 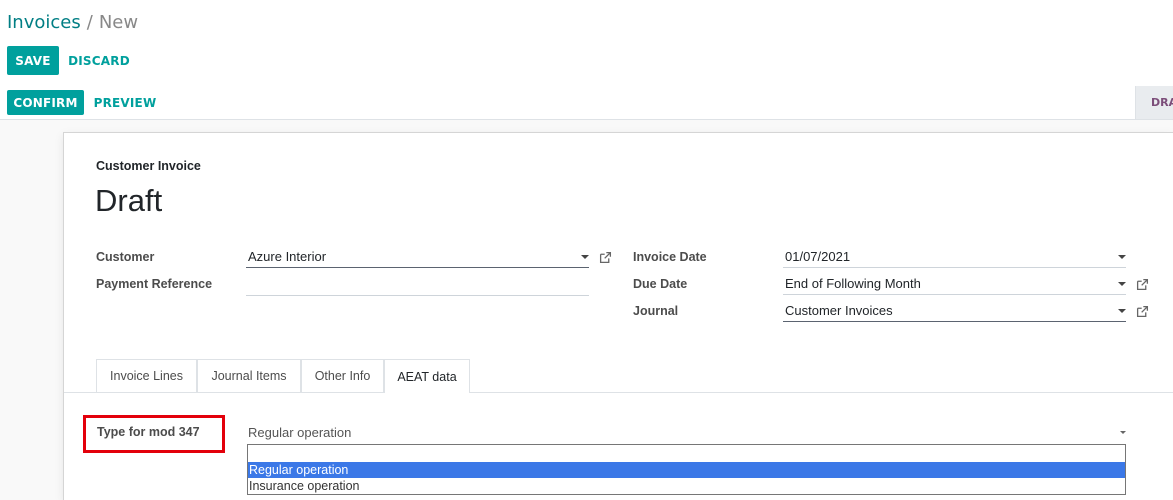 What do you see at coordinates (45, 102) in the screenshot?
I see `confirm-button: CONFIRM` at bounding box center [45, 102].